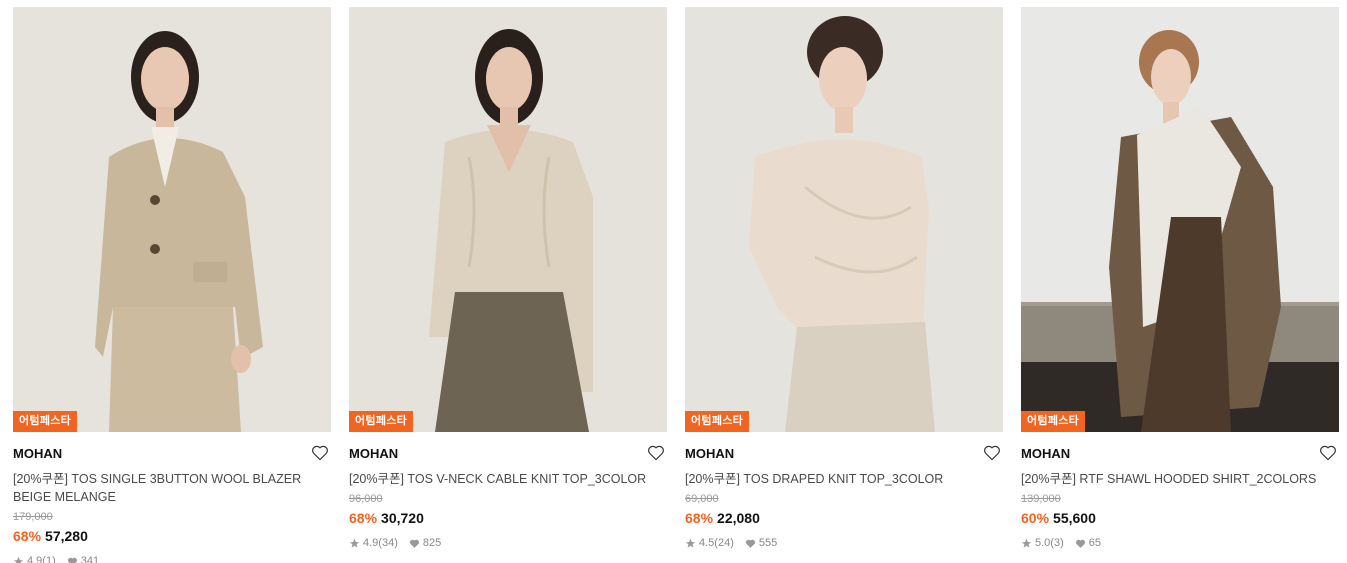 Image resolution: width=1347 pixels, height=563 pixels. I want to click on product-name: [20%쿠폰] RTF SHAWL HOODED SHIRT_2COLORS, so click(1171, 479).